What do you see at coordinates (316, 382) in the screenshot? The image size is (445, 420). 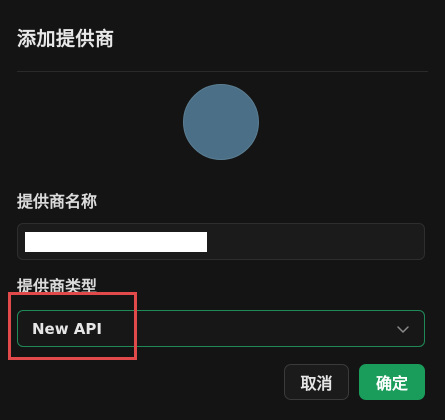 I see `cancel-button: 取消` at bounding box center [316, 382].